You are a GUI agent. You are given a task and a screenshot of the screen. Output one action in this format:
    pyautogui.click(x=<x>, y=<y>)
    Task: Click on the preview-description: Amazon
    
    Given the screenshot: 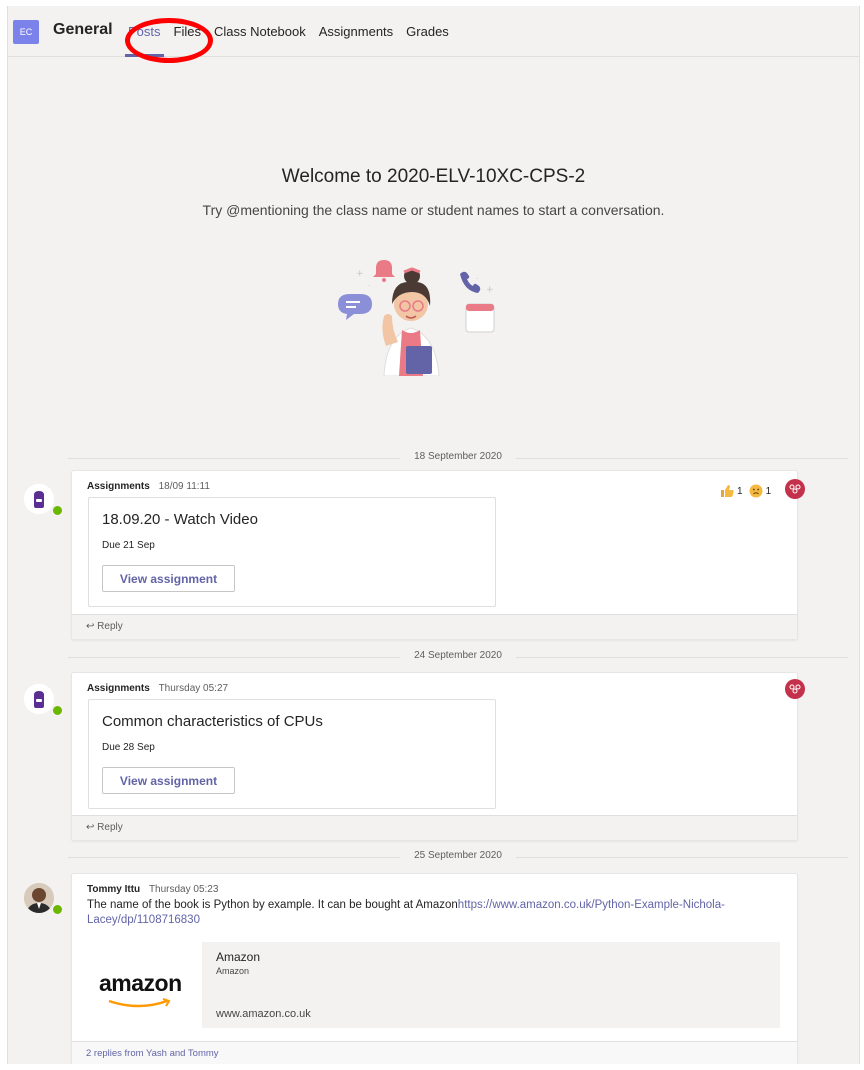 What is the action you would take?
    pyautogui.click(x=233, y=971)
    